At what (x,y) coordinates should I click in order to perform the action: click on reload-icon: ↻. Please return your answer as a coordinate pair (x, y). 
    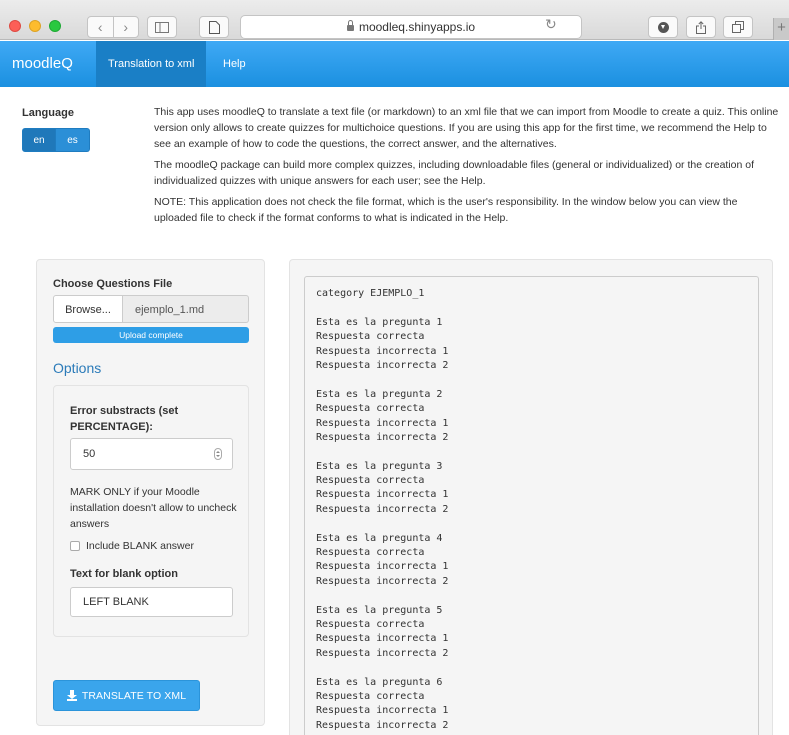
    Looking at the image, I should click on (551, 24).